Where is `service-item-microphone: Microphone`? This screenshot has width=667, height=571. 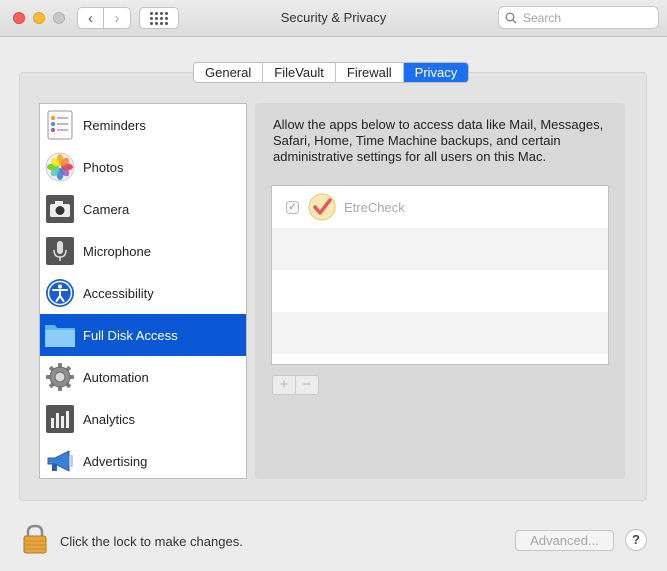
service-item-microphone: Microphone is located at coordinates (143, 251).